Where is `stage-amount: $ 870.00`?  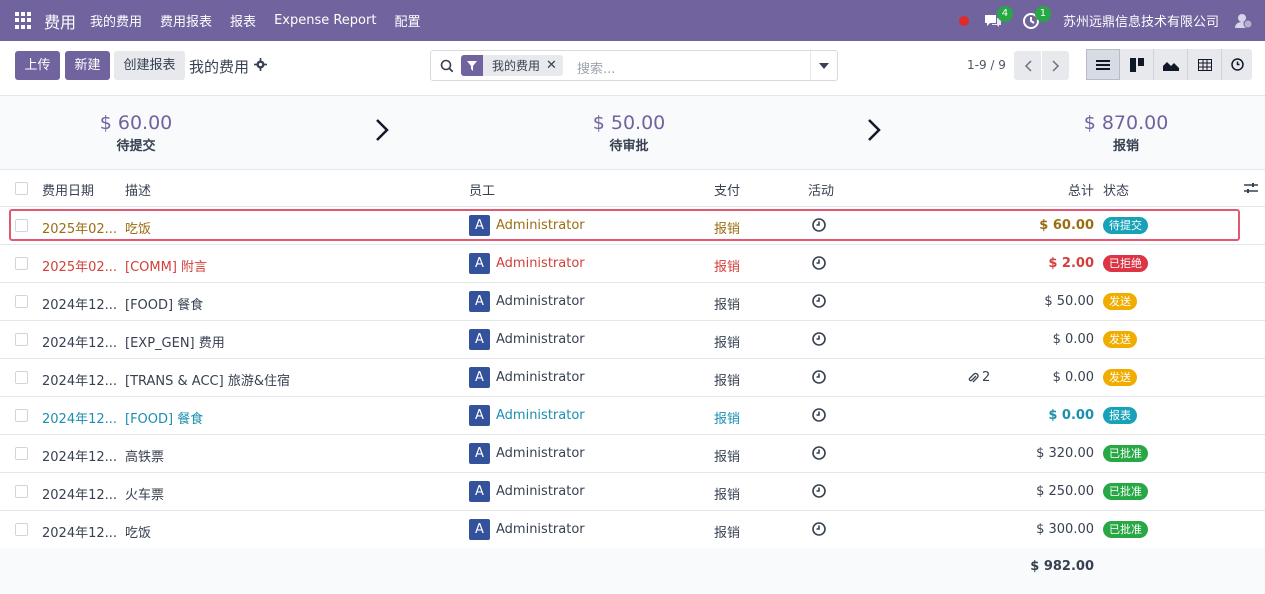
stage-amount: $ 870.00 is located at coordinates (1126, 123).